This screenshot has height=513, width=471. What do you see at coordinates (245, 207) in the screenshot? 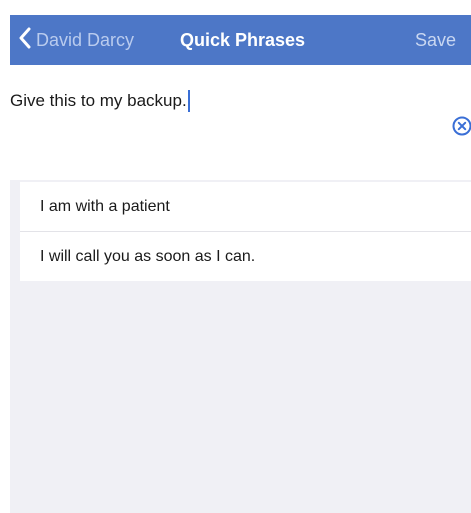
I see `quick-phrase-item: I am with a patient` at bounding box center [245, 207].